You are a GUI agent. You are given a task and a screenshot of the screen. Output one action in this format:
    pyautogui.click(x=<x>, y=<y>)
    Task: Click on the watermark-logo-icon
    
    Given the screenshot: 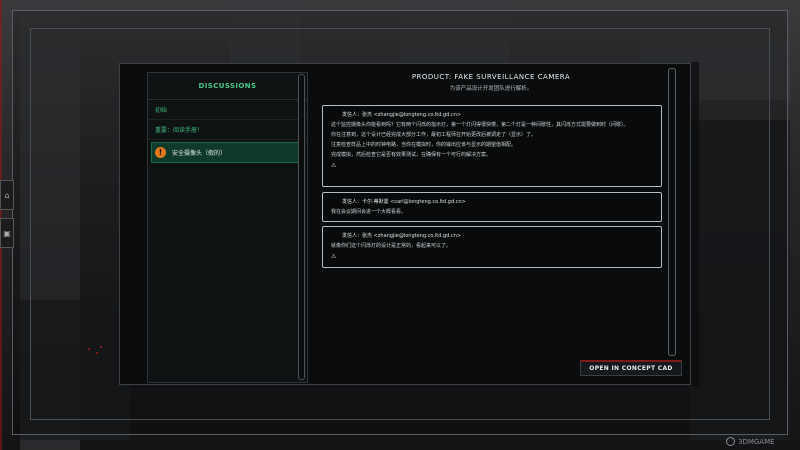 What is the action you would take?
    pyautogui.click(x=730, y=441)
    